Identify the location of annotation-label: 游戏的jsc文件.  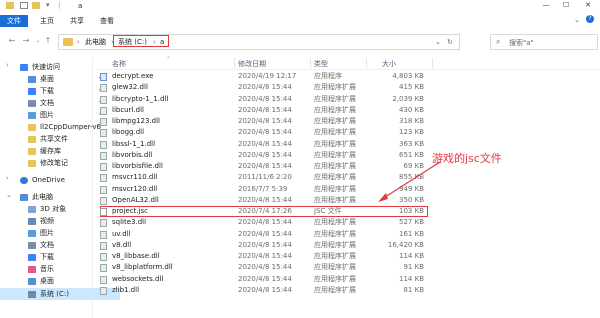
(467, 158).